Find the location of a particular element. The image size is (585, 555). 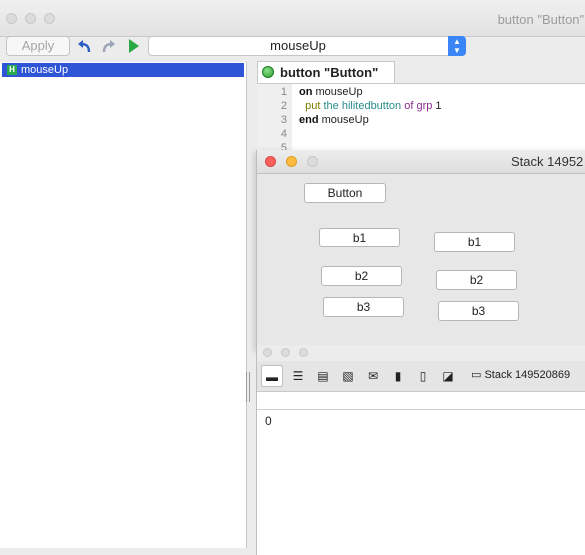

stack-titlebar: Stack 14952 is located at coordinates (421, 162).